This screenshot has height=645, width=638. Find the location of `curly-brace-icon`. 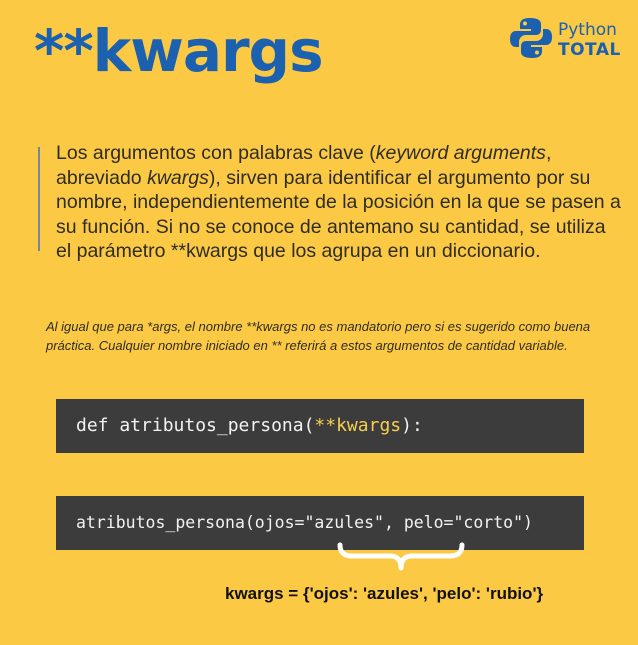

curly-brace-icon is located at coordinates (401, 556).